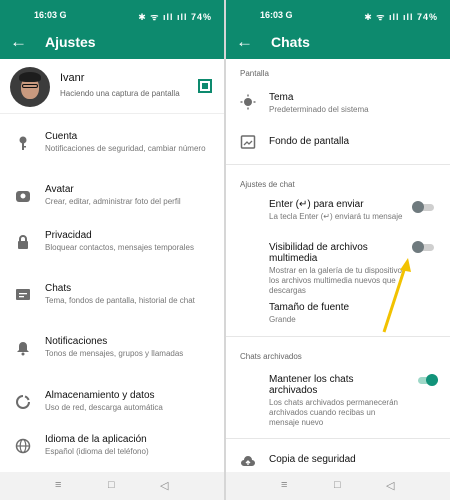 This screenshot has width=450, height=500. I want to click on media-visibility-toggle, so click(423, 247).